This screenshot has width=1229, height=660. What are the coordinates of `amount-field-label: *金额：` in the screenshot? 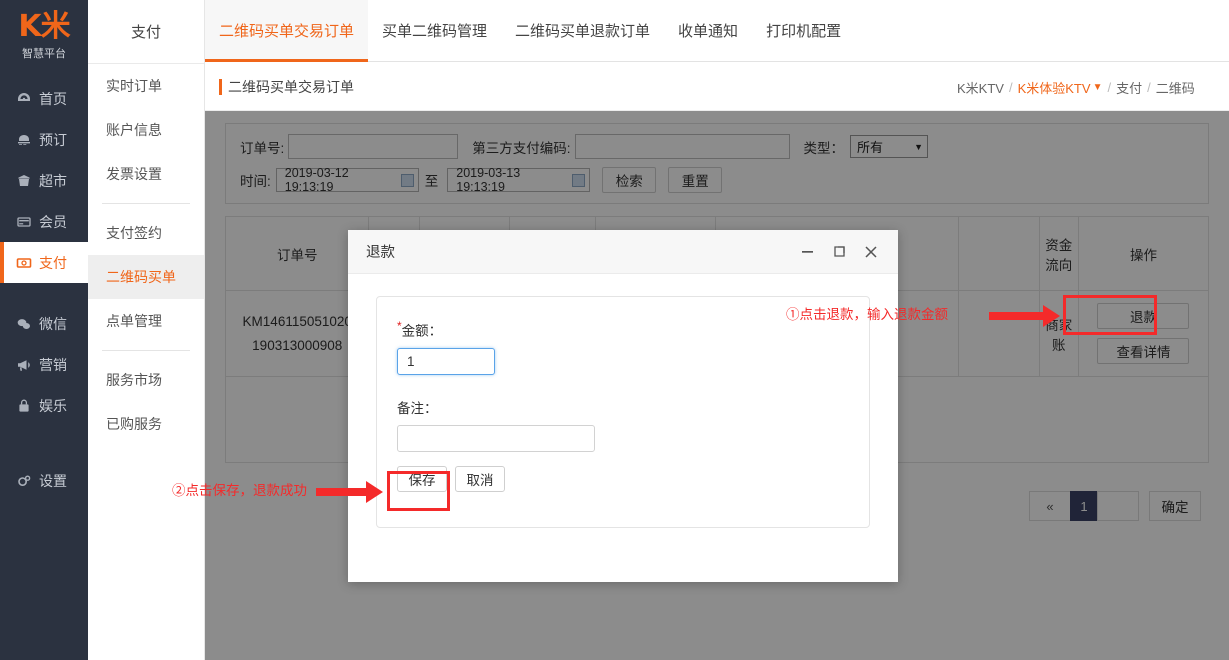 It's located at (623, 329).